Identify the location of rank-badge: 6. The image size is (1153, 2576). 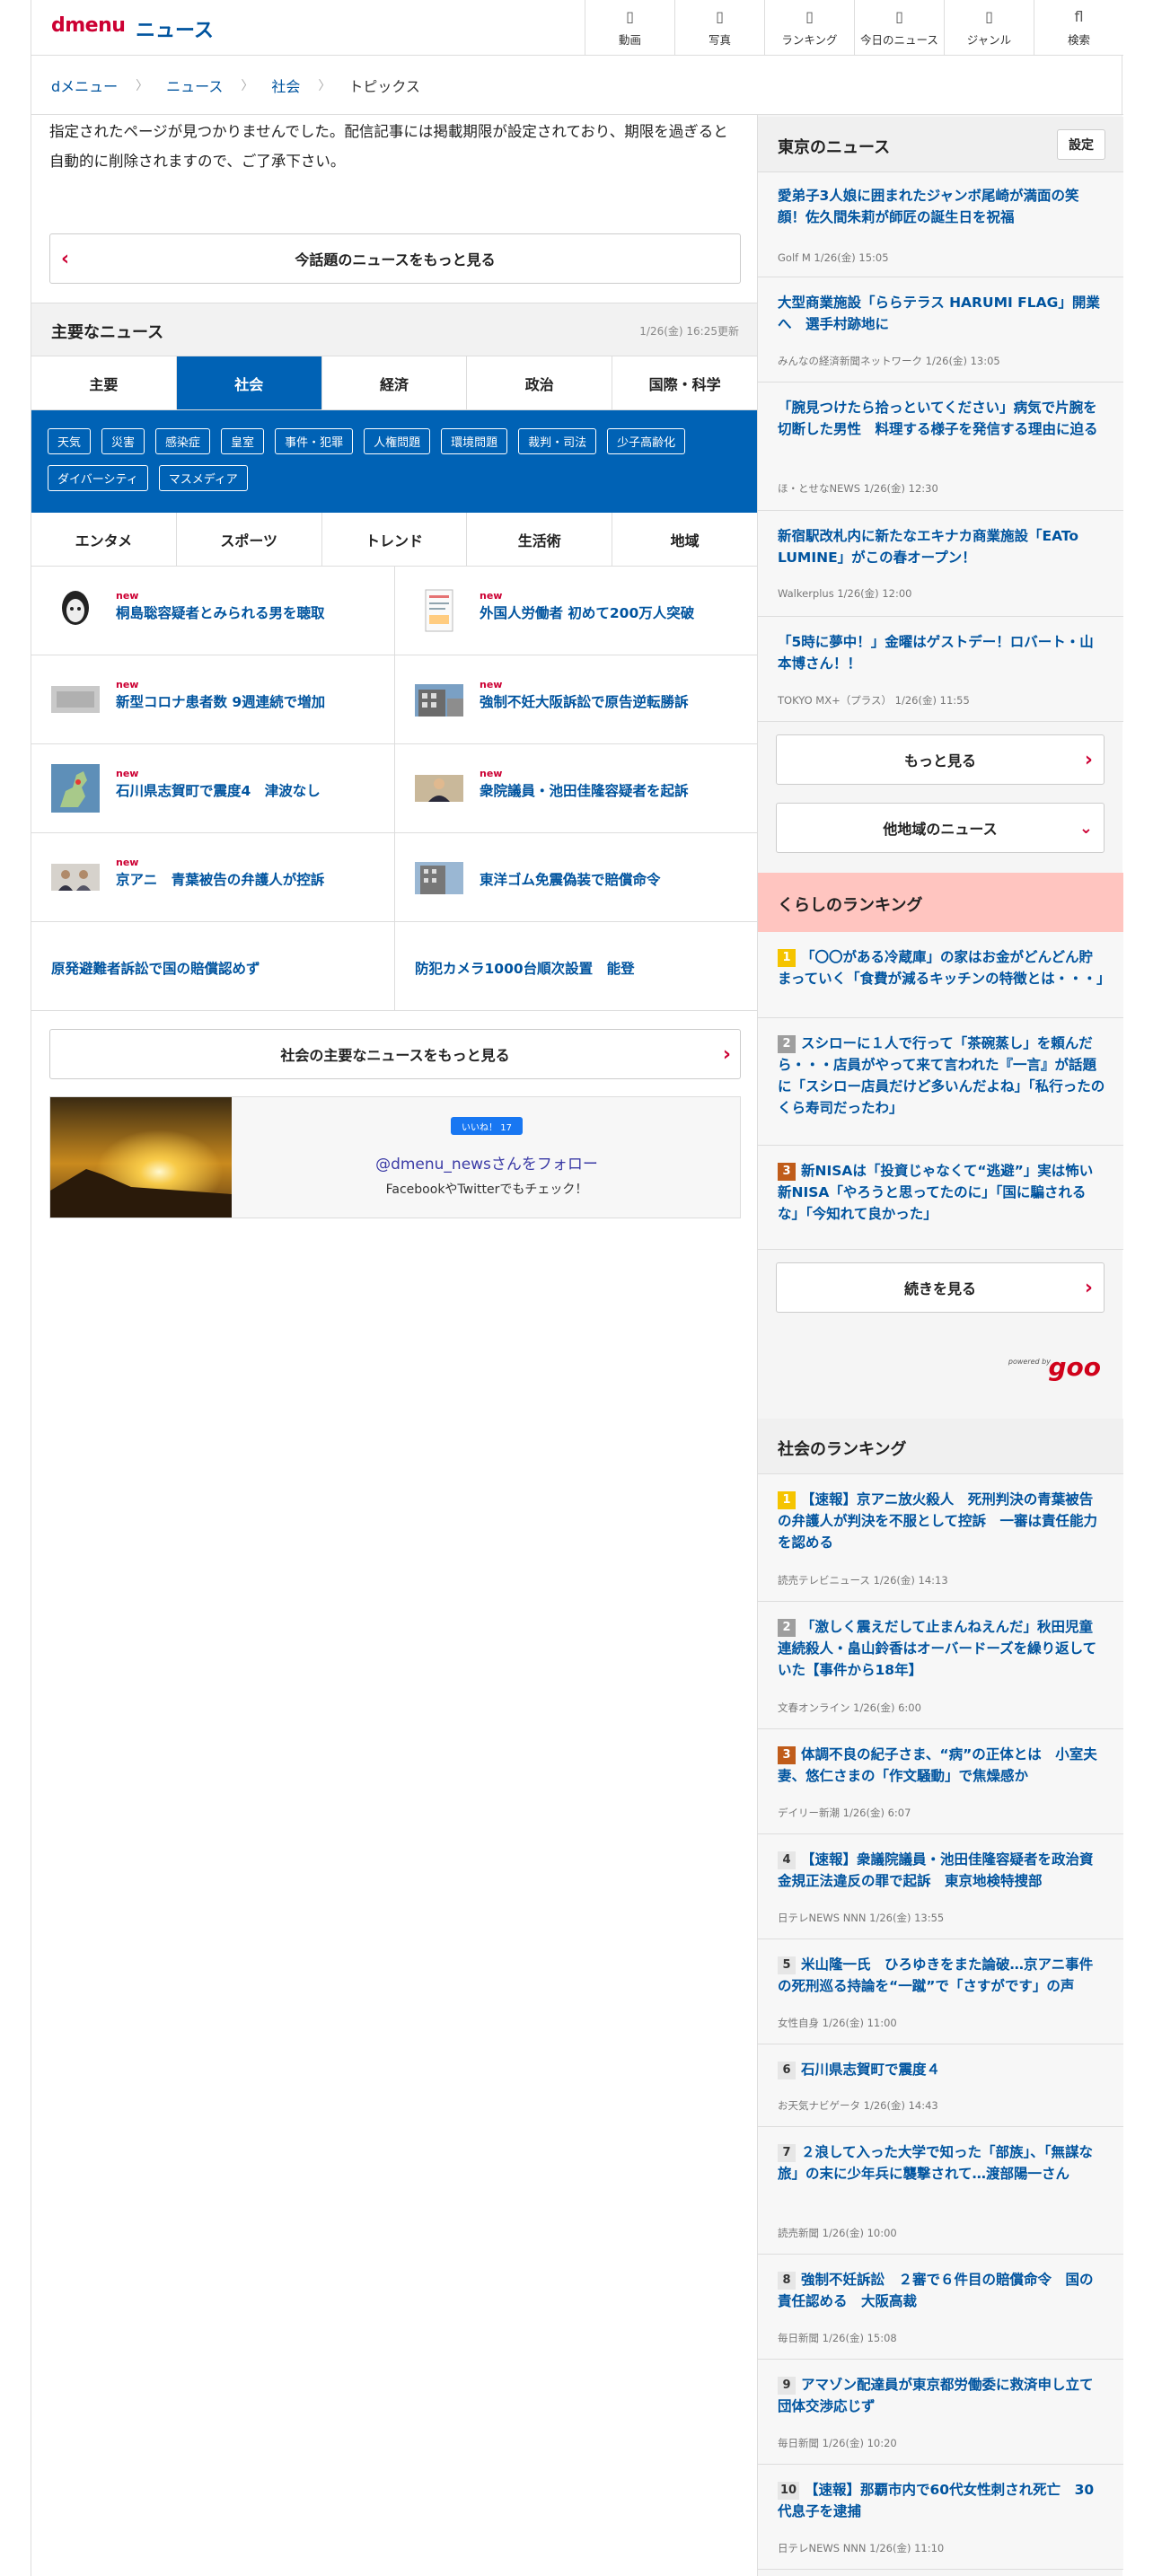
(787, 2070).